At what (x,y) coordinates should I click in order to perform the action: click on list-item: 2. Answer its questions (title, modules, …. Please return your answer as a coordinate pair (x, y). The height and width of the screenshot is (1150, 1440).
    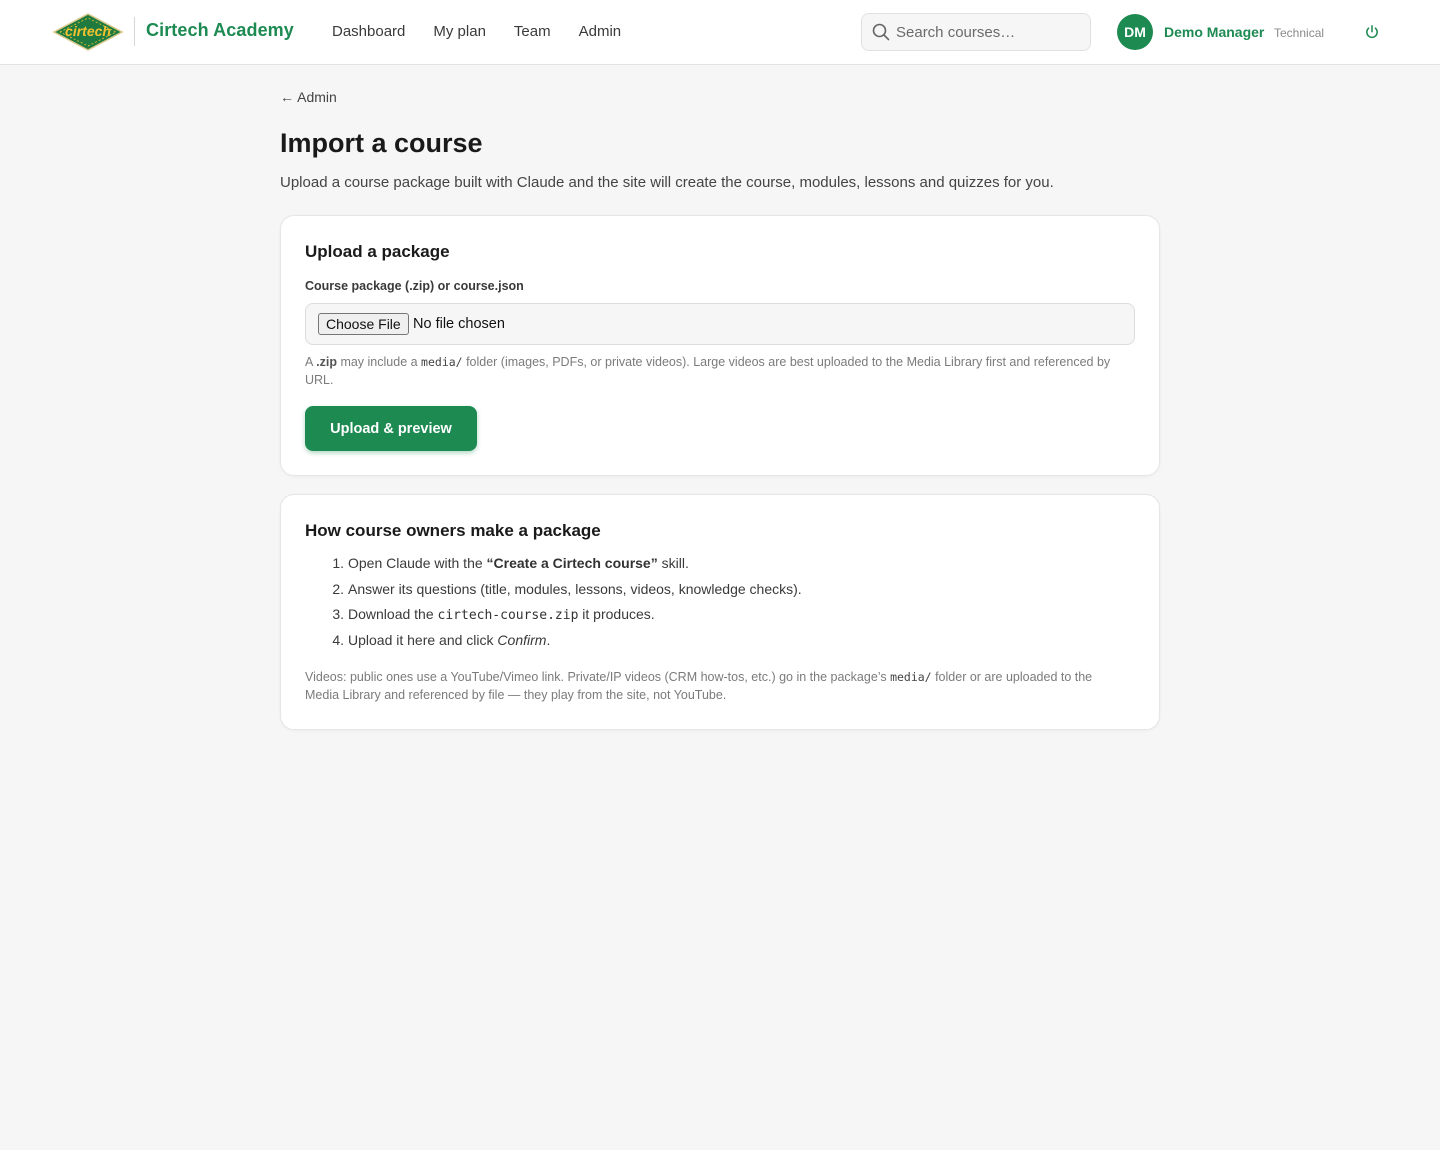
    Looking at the image, I should click on (567, 588).